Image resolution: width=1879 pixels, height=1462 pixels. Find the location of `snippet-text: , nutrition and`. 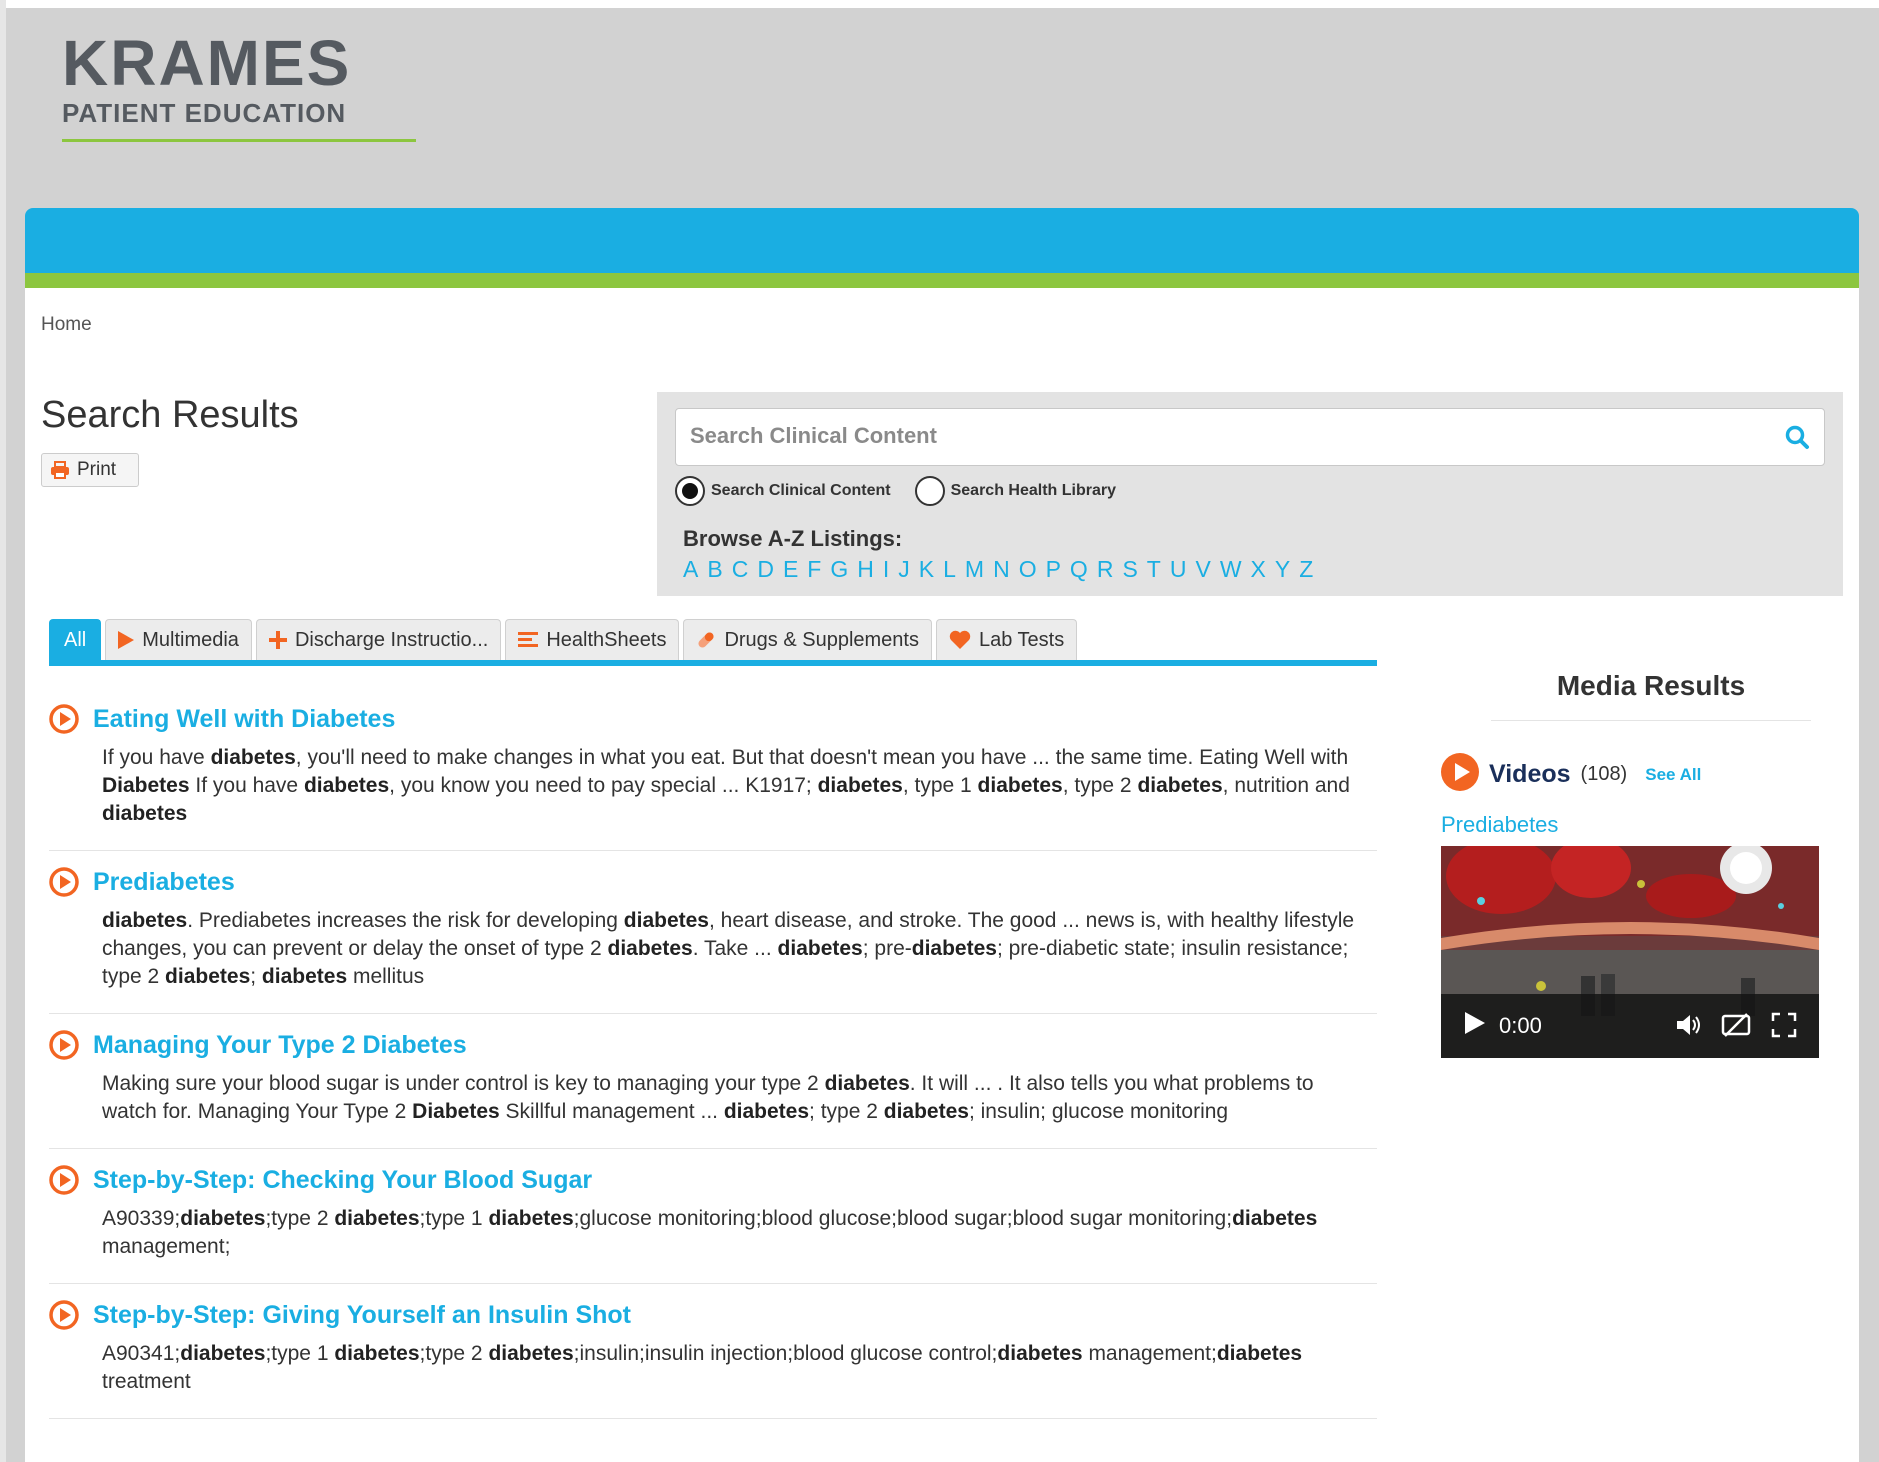

snippet-text: , nutrition and is located at coordinates (1286, 785).